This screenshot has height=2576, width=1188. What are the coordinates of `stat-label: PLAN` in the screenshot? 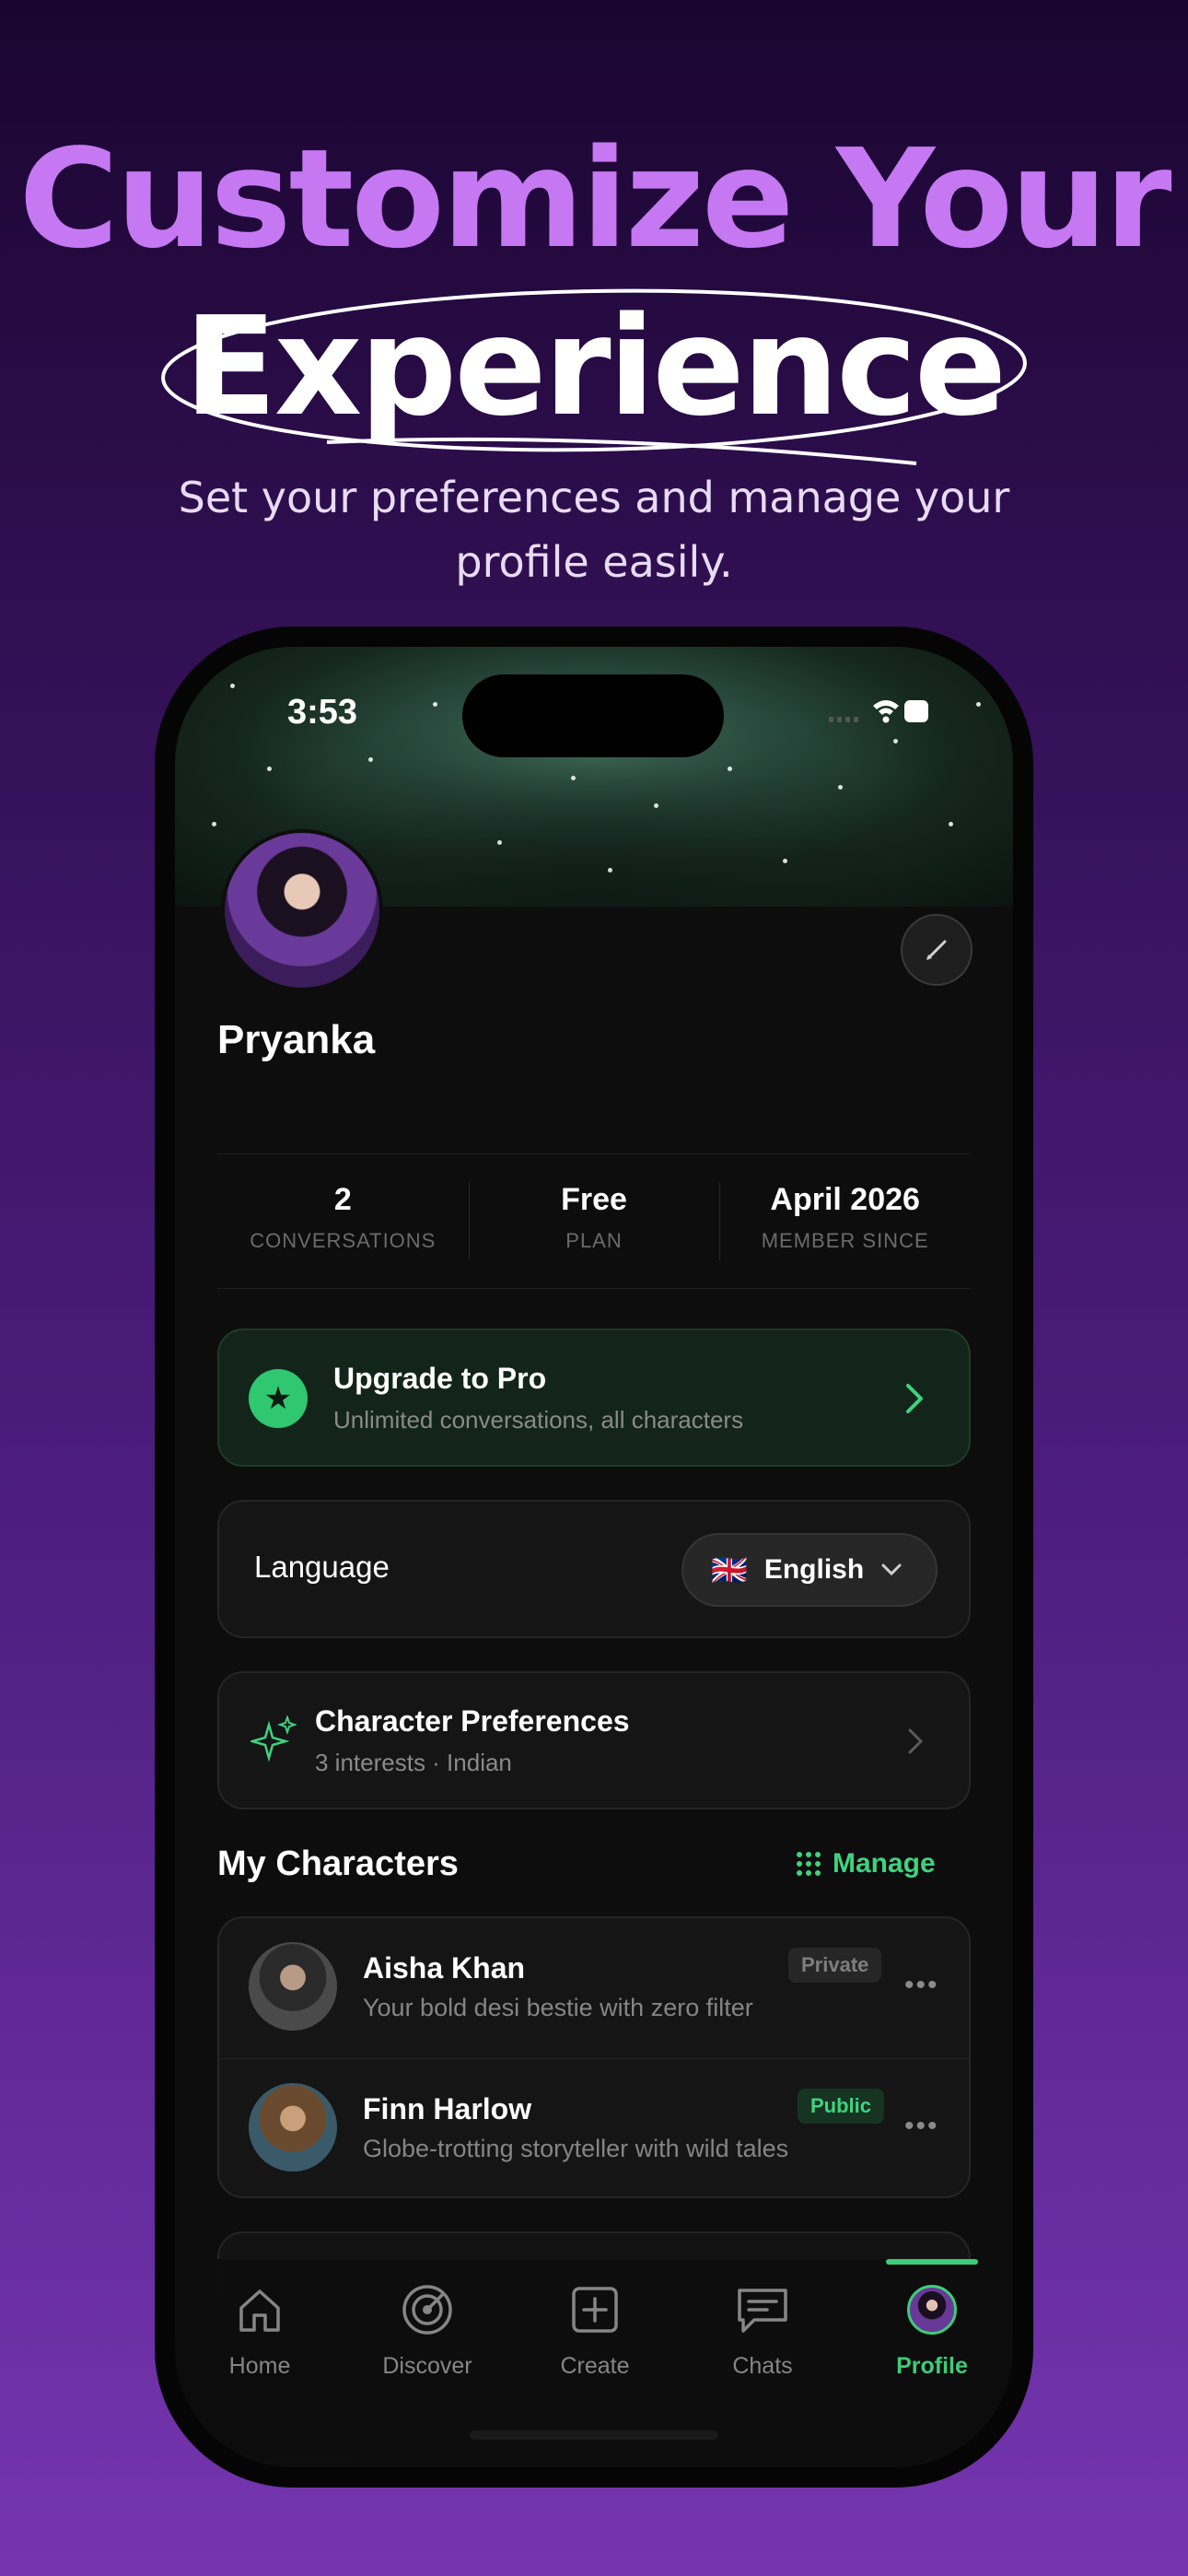 It's located at (594, 1240).